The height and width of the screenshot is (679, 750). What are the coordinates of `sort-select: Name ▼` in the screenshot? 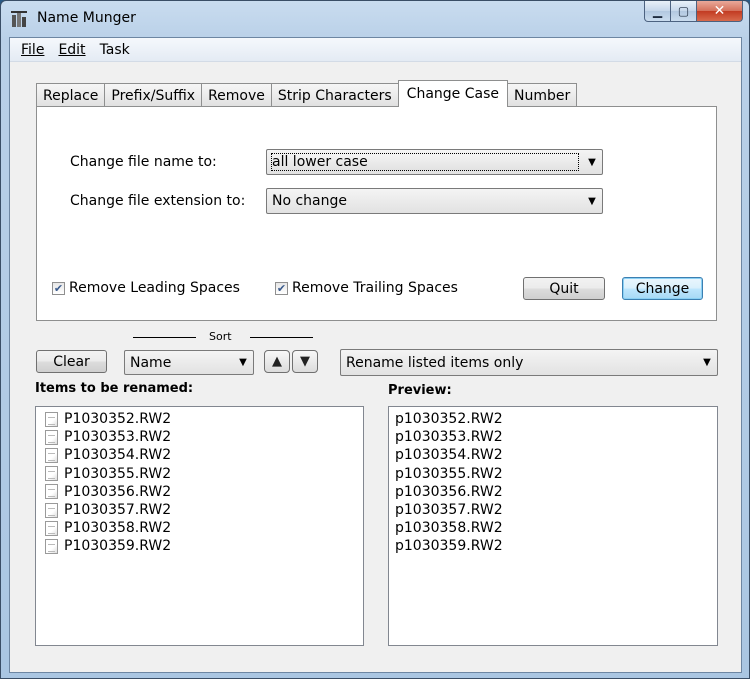 It's located at (189, 362).